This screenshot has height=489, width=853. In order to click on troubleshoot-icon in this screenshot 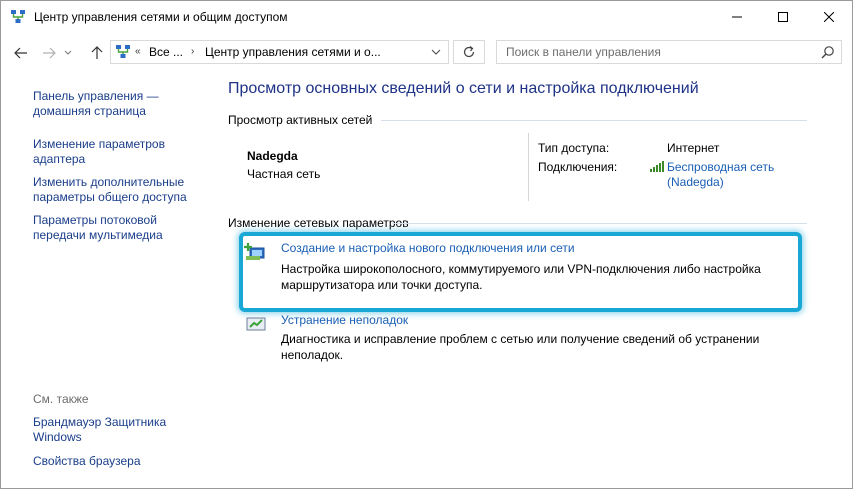, I will do `click(256, 324)`.